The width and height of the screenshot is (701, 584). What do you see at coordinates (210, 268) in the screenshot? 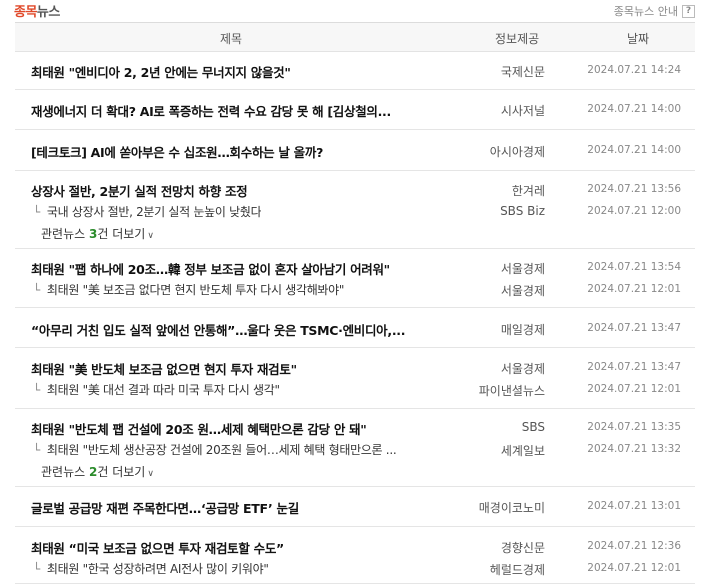
I see `news-title-link: 최태원 "팹 하나에 20조…韓 정부 보조금 없이 혼자 살아남기 어려워"` at bounding box center [210, 268].